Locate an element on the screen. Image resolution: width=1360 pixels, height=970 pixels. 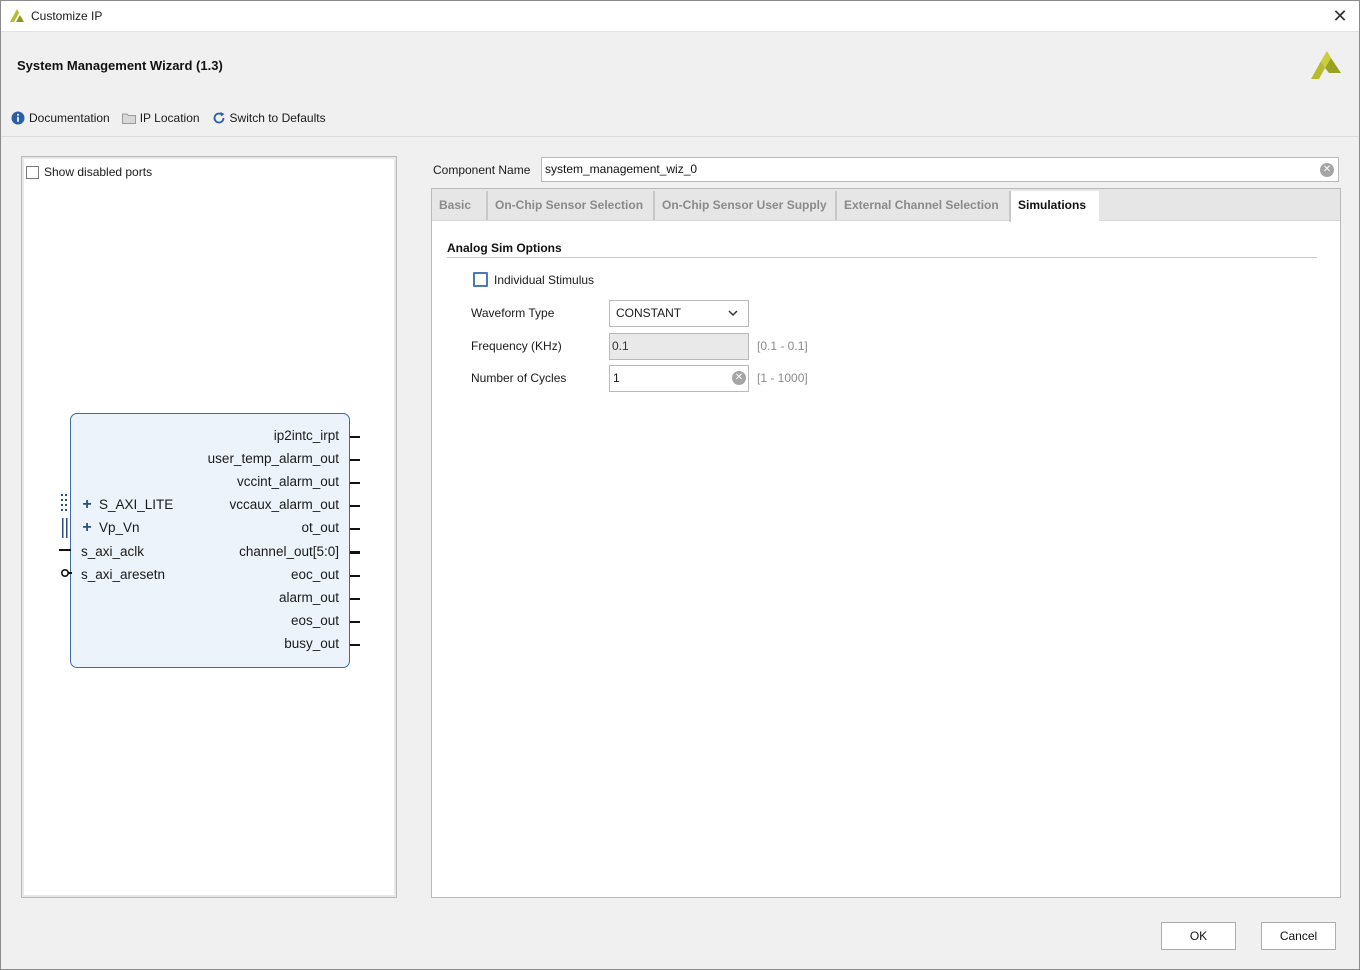
documentation-button: Documentation is located at coordinates (60, 118).